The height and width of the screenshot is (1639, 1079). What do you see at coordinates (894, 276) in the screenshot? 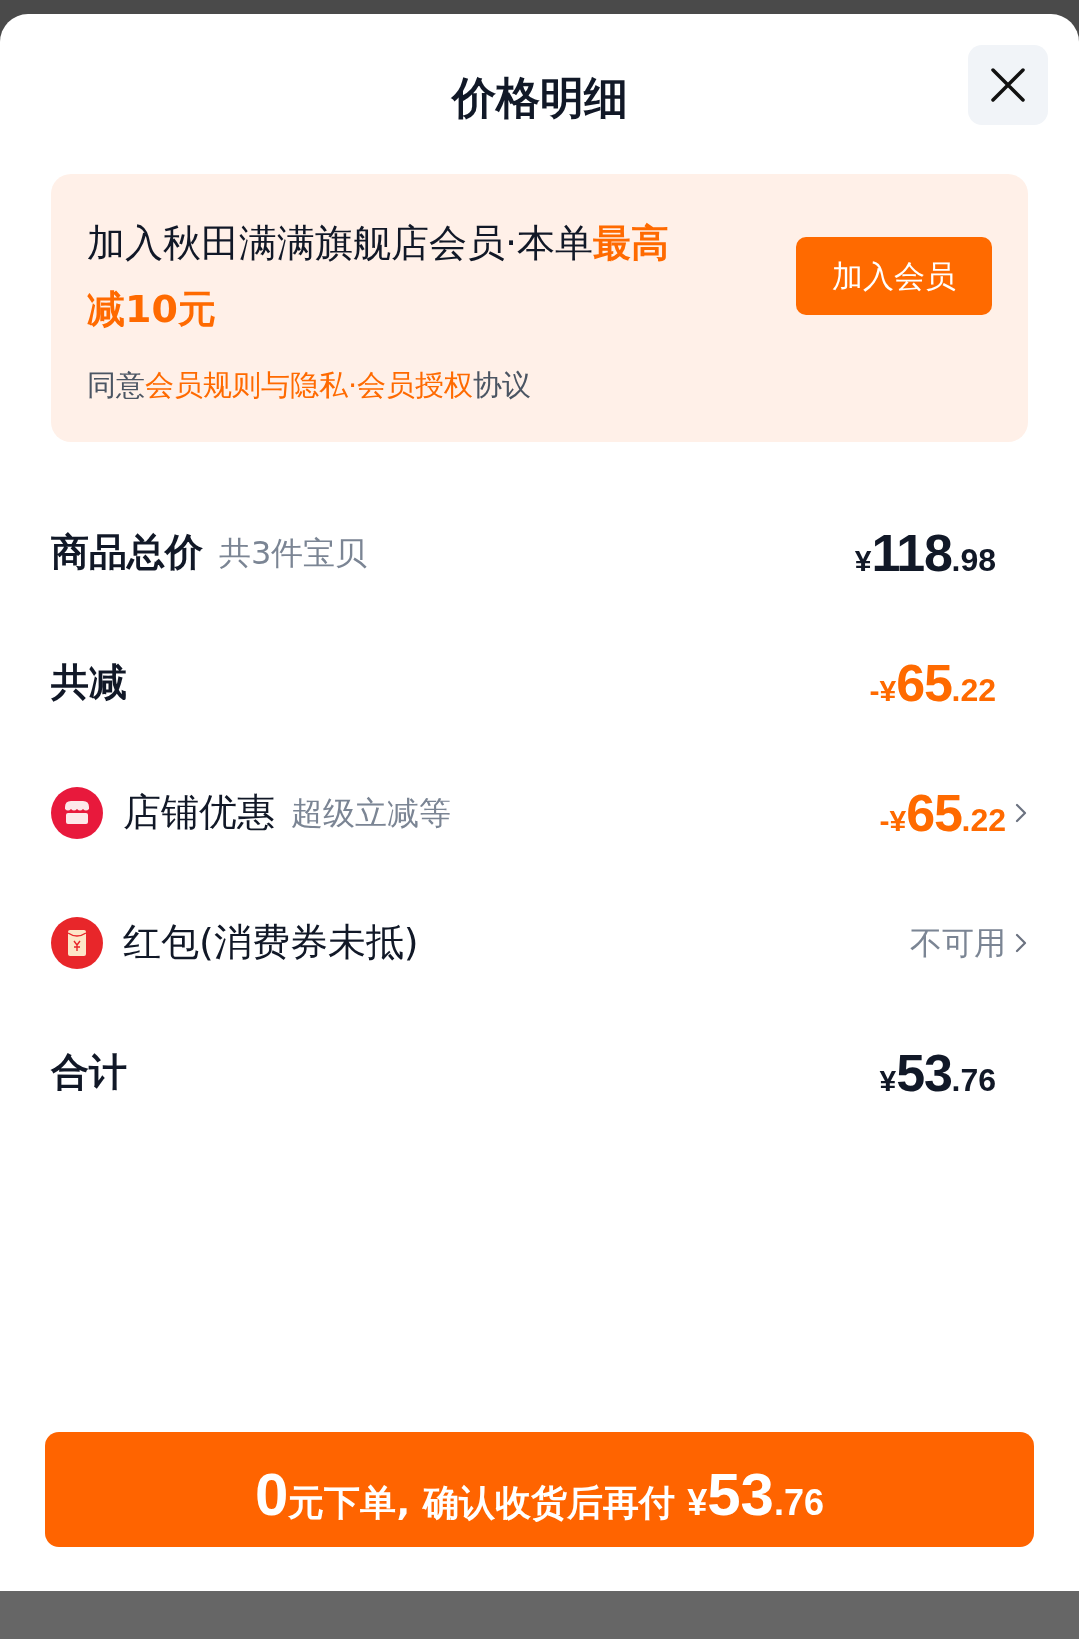
I see `join-member-button: 加入会员` at bounding box center [894, 276].